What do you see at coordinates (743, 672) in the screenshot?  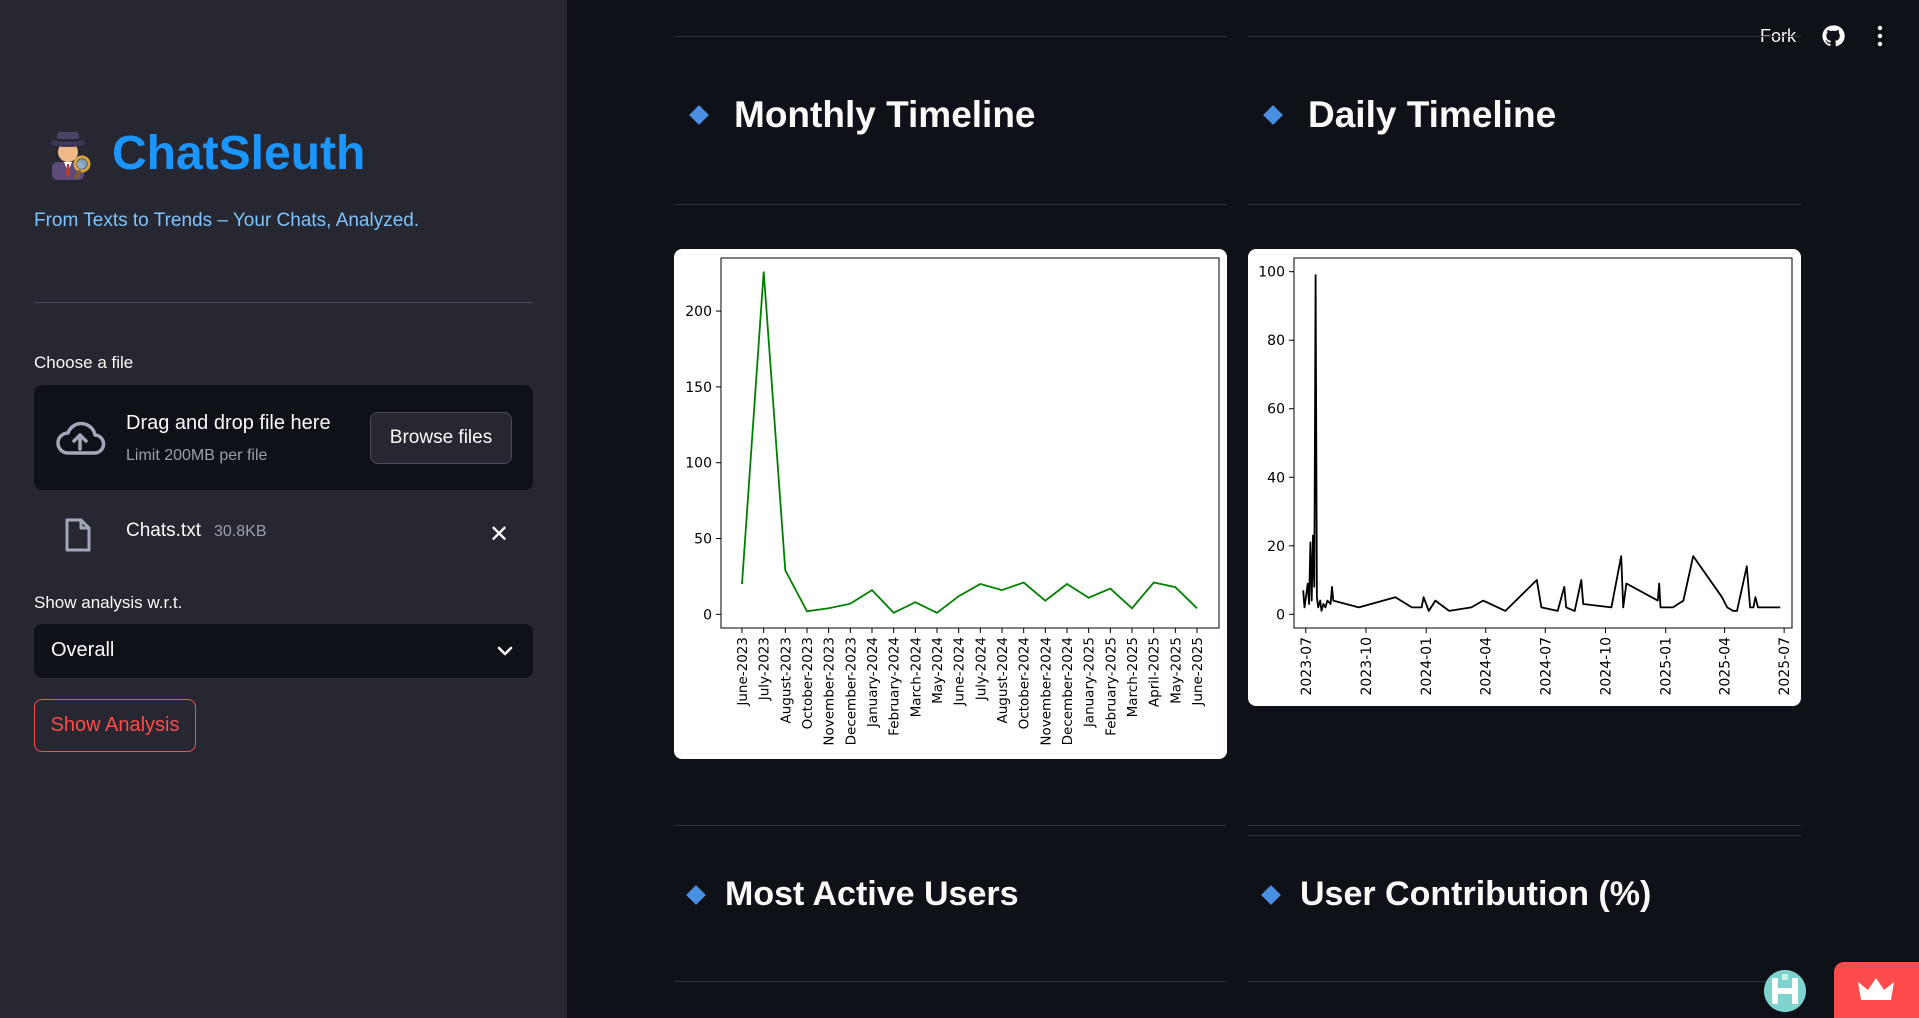 I see `x-tick-label: June-2023` at bounding box center [743, 672].